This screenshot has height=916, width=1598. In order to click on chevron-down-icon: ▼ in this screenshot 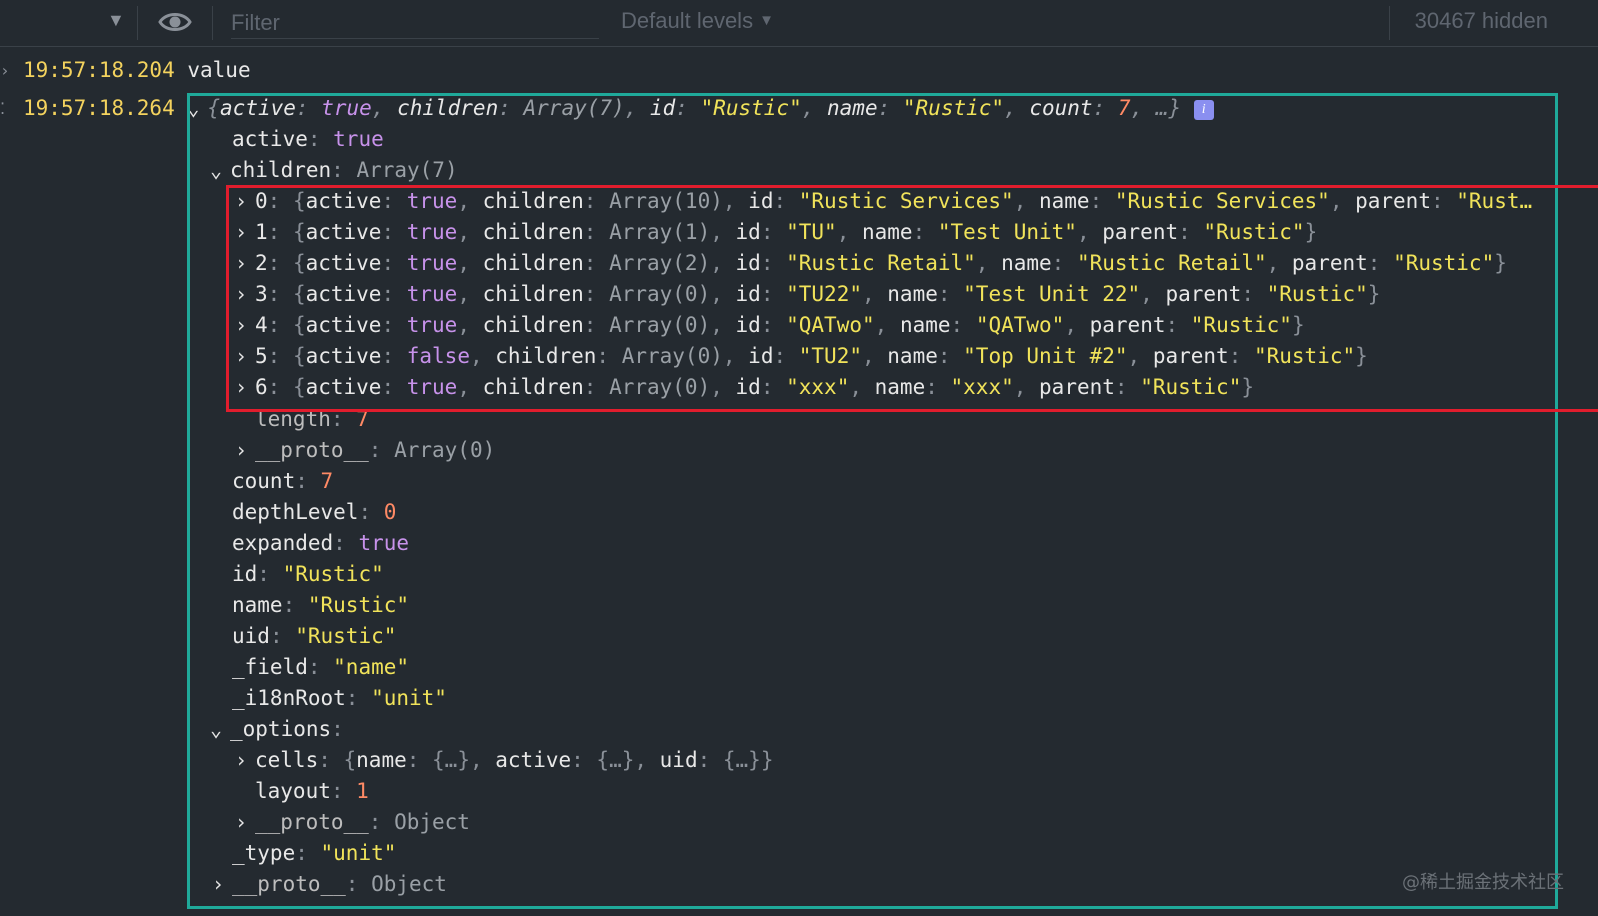, I will do `click(766, 20)`.